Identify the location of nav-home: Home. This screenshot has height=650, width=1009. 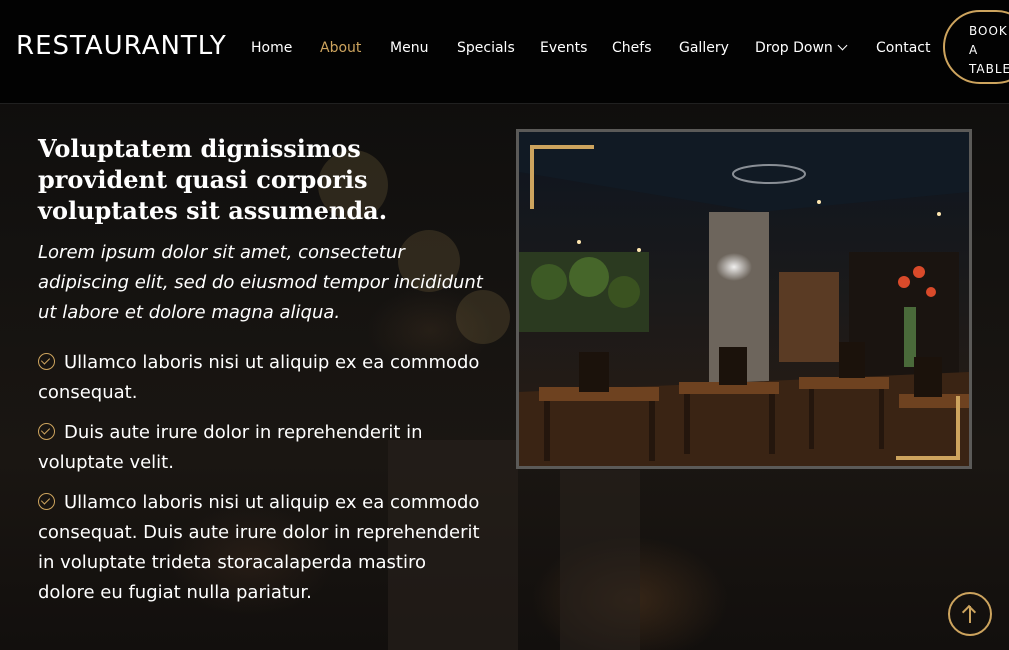
(271, 48).